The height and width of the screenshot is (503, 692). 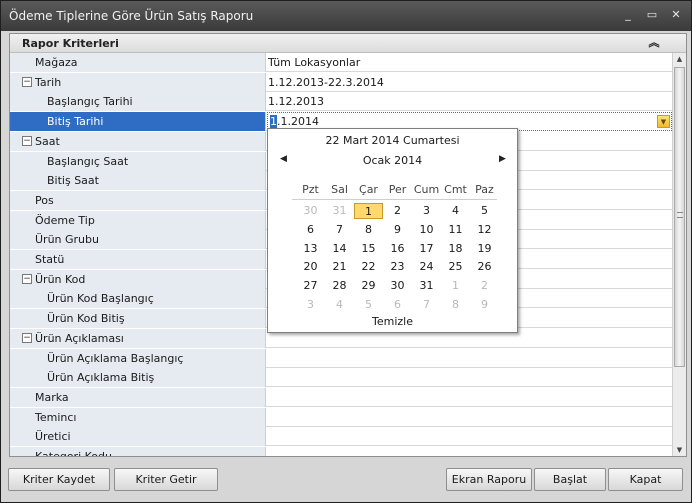 What do you see at coordinates (138, 200) in the screenshot?
I see `property-name-cell: Pos` at bounding box center [138, 200].